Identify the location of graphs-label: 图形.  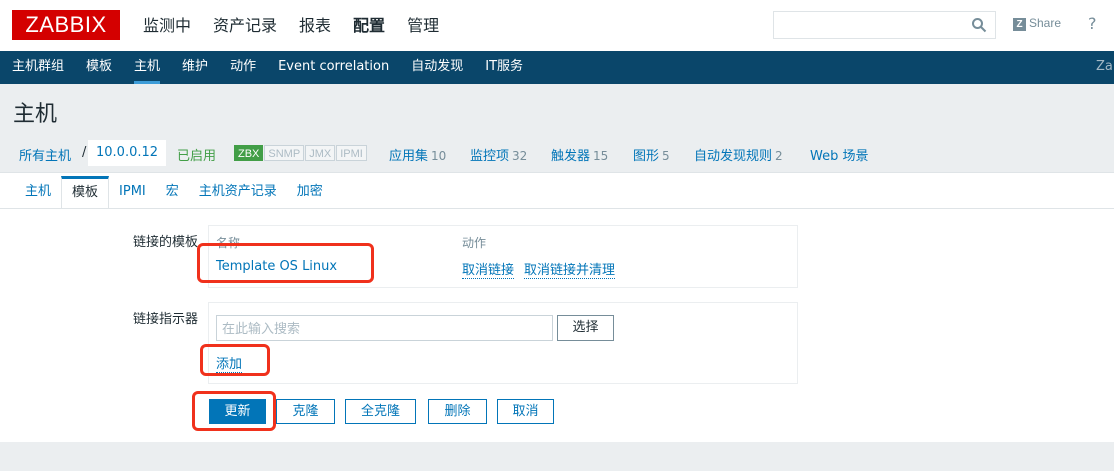
(646, 156).